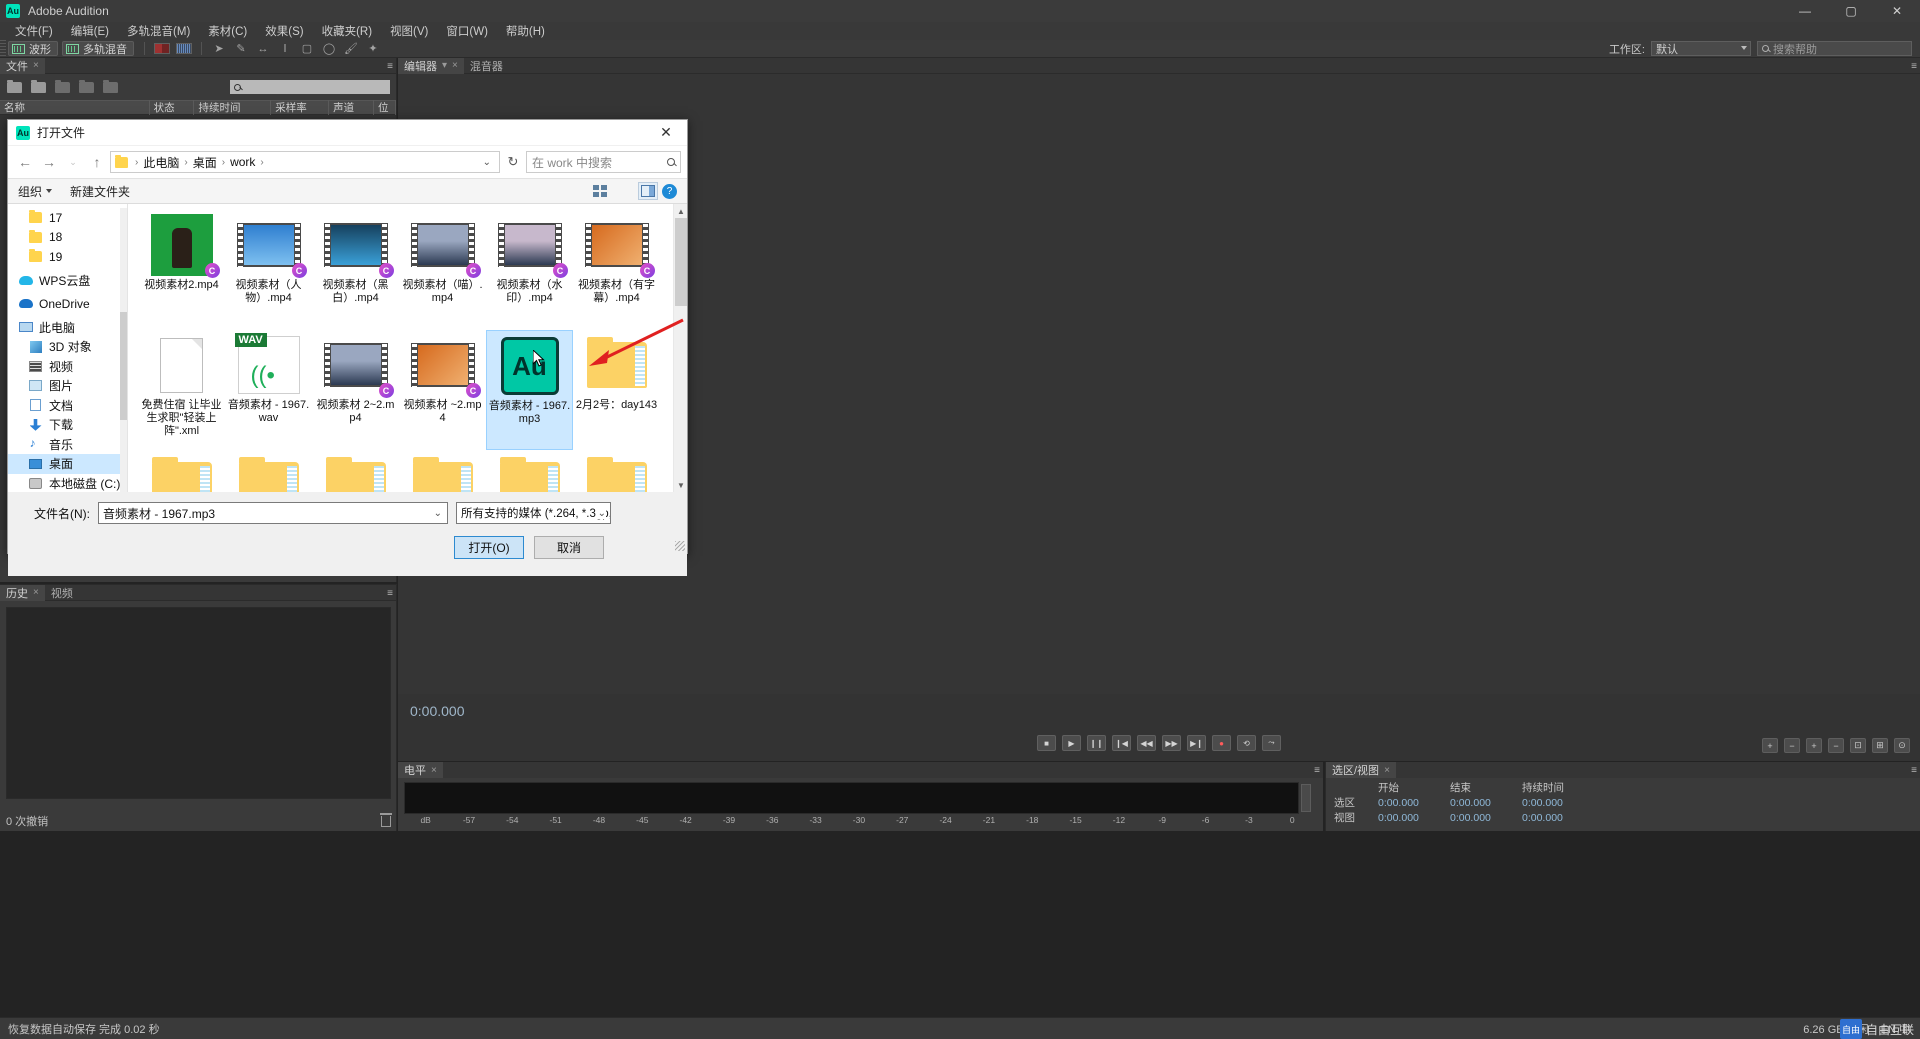 The image size is (1920, 1039). What do you see at coordinates (1171, 743) in the screenshot?
I see `fast-forward-button: ▶▶` at bounding box center [1171, 743].